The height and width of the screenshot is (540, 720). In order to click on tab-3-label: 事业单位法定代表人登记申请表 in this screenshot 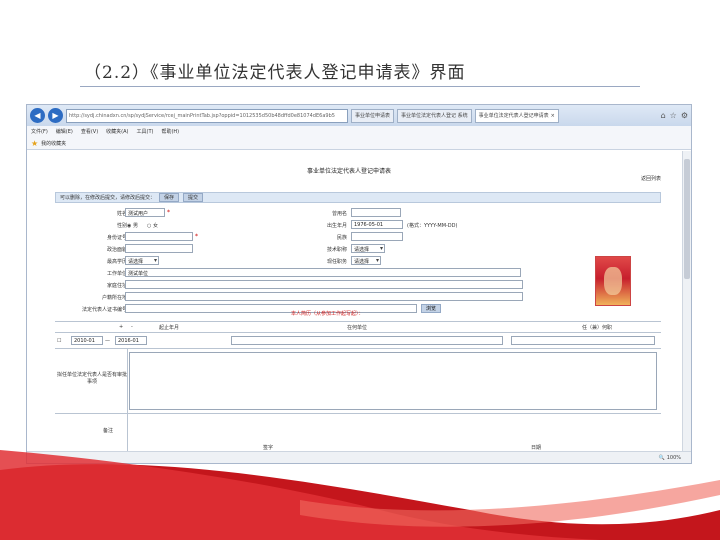, I will do `click(513, 116)`.